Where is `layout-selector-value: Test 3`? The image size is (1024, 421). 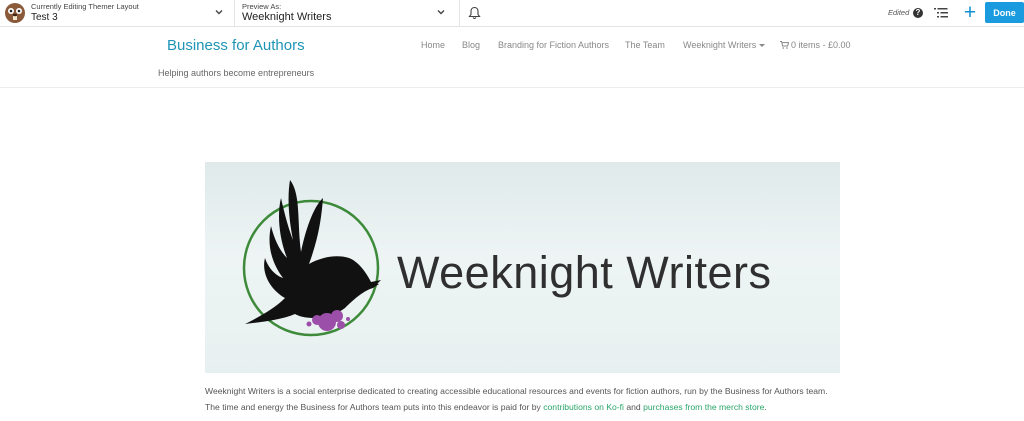
layout-selector-value: Test 3 is located at coordinates (44, 17).